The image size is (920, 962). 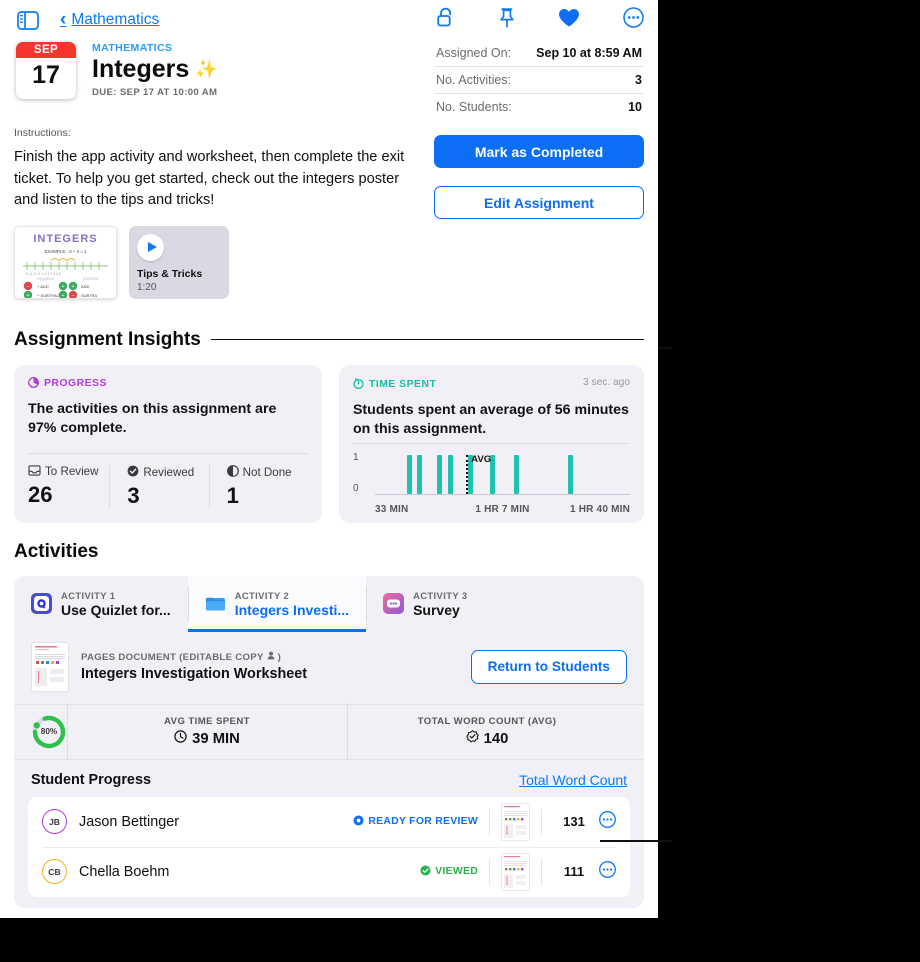 I want to click on tab-kicker: ACTIVITY 1, so click(x=88, y=595).